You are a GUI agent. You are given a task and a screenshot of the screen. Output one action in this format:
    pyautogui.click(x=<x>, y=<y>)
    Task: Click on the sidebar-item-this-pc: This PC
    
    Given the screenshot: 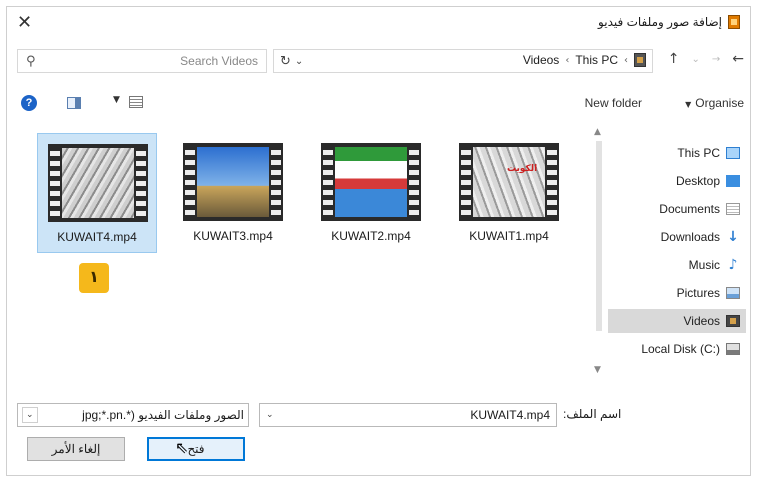 What is the action you would take?
    pyautogui.click(x=677, y=153)
    